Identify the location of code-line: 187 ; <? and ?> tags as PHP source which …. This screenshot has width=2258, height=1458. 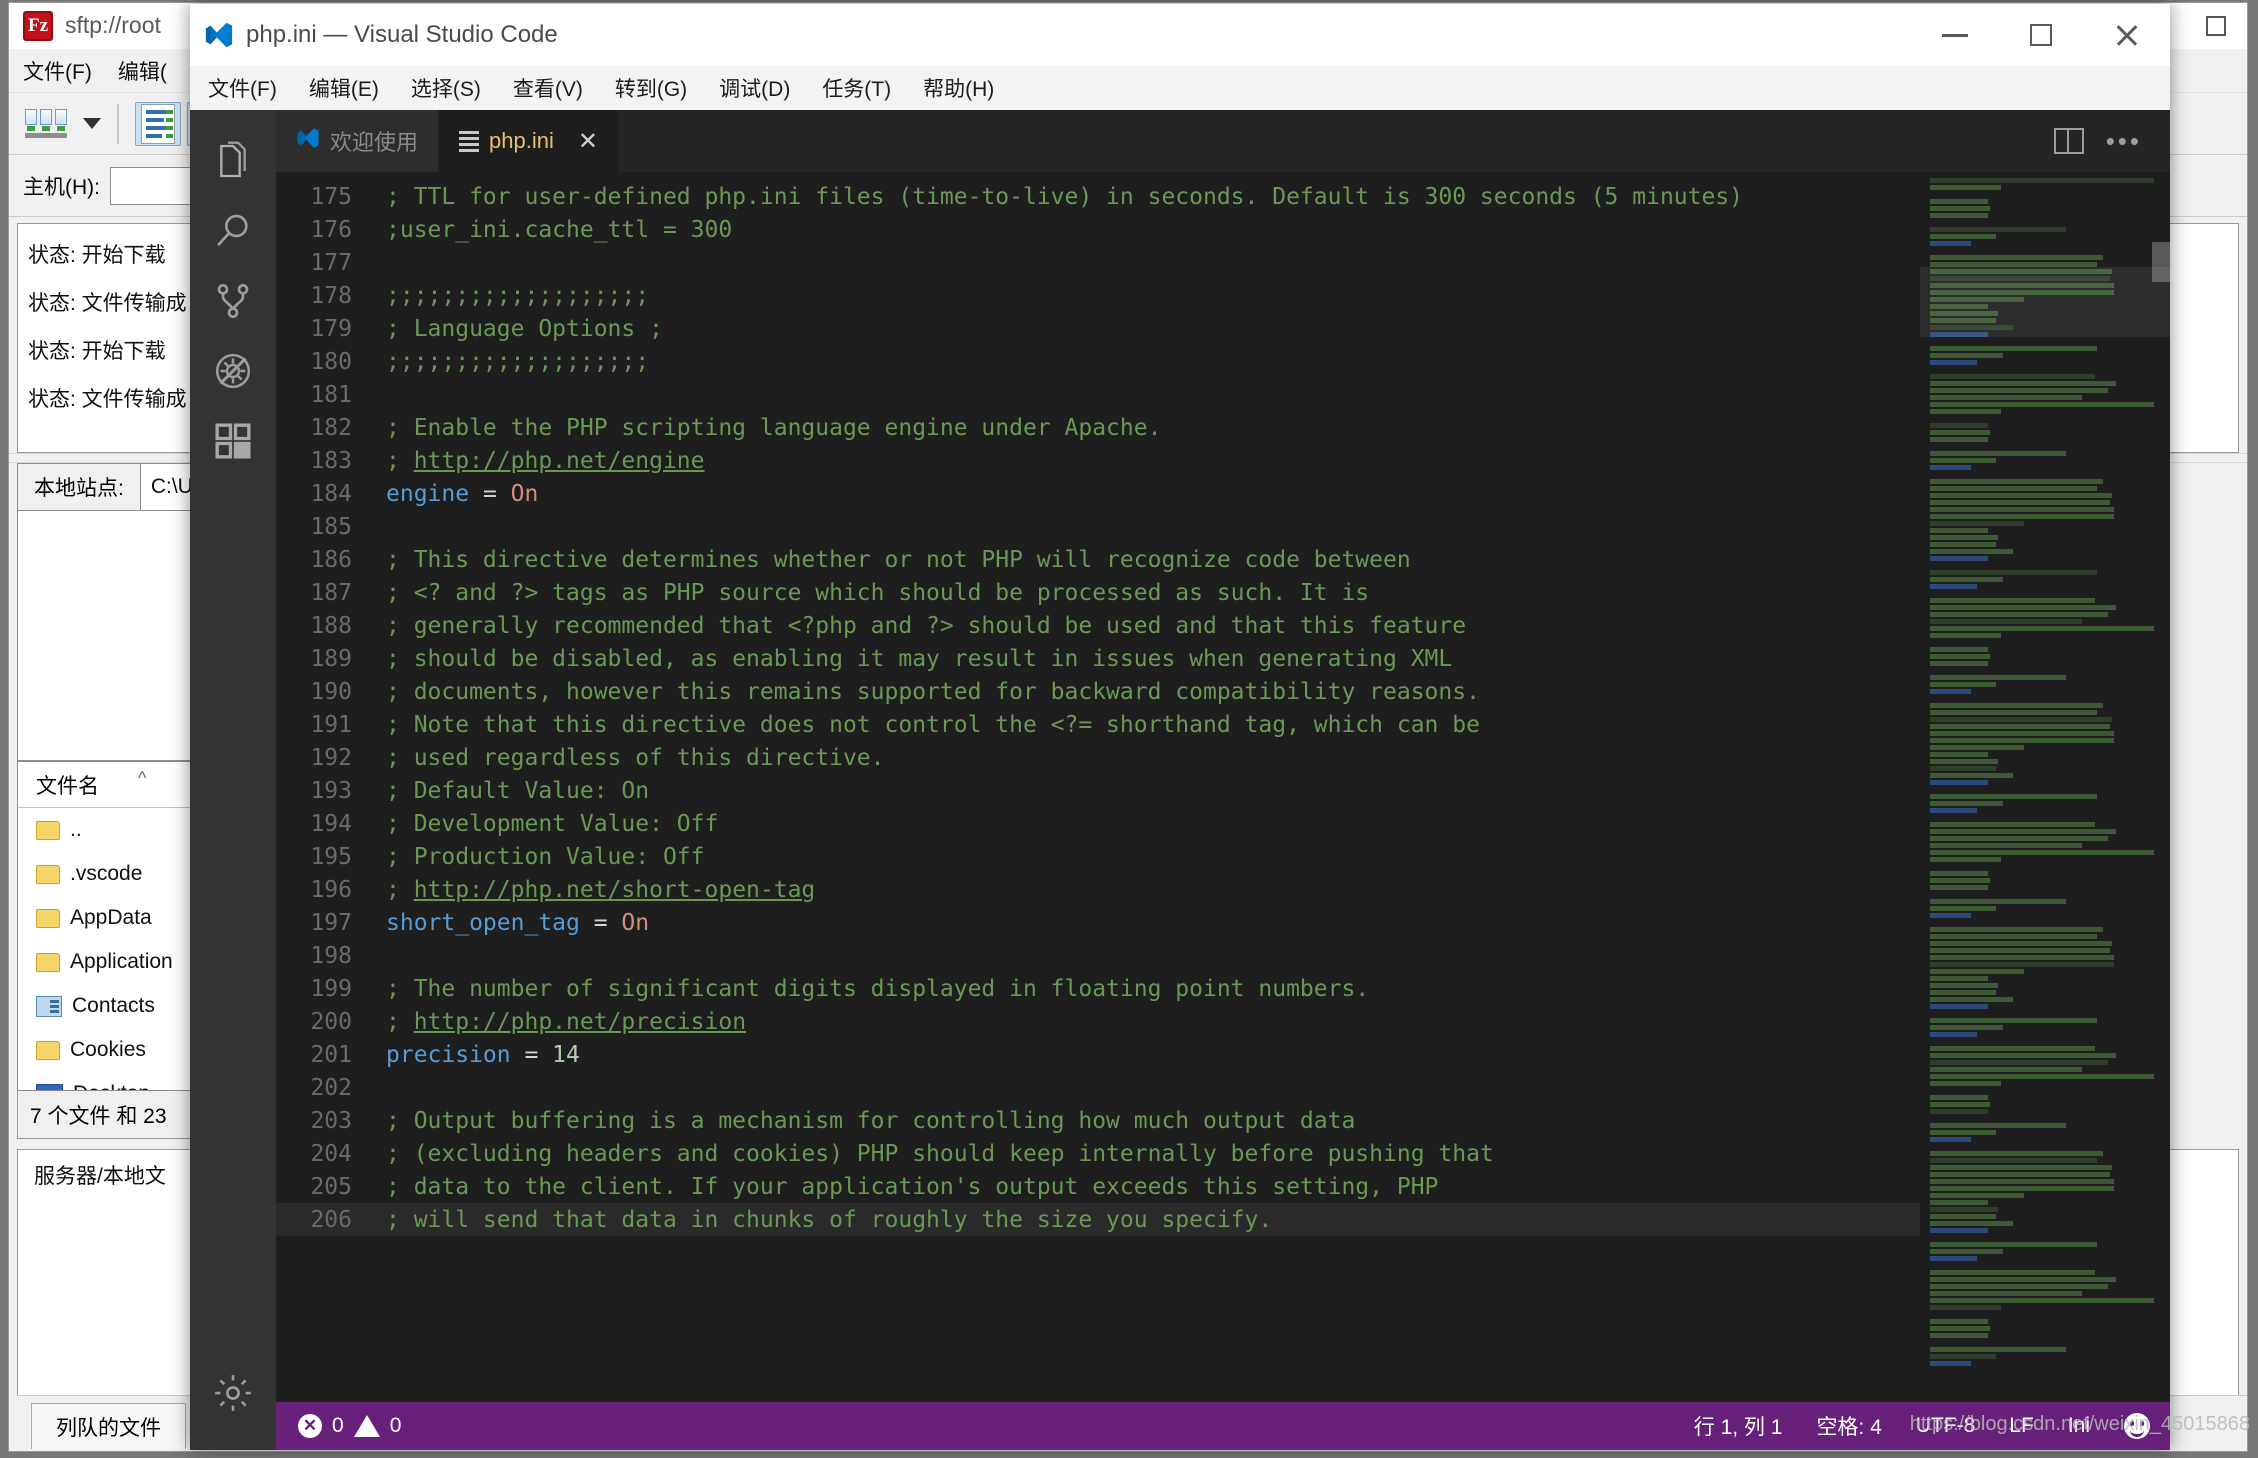
(1098, 592).